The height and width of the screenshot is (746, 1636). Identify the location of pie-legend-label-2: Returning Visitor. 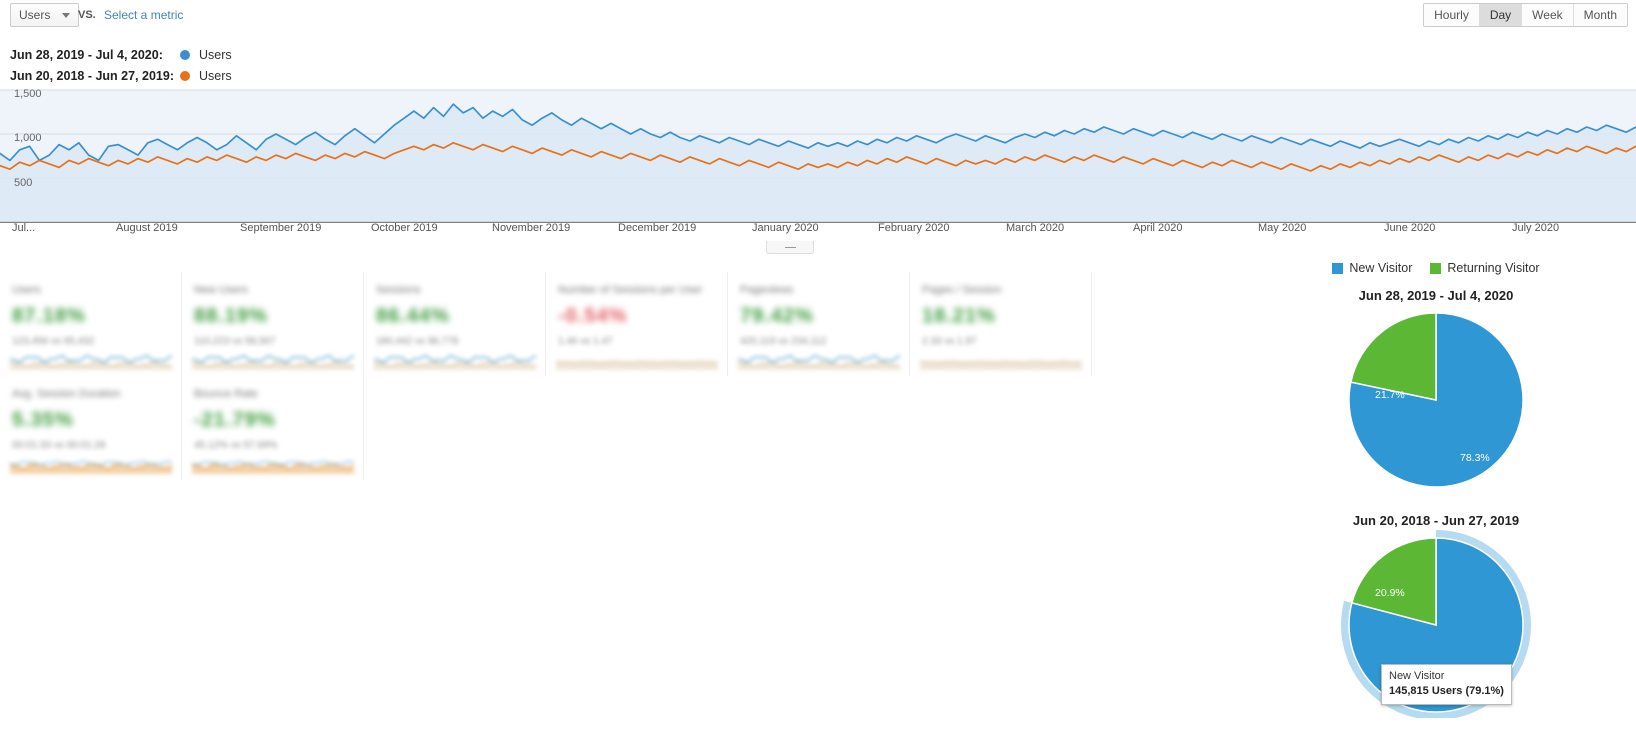
(1493, 268).